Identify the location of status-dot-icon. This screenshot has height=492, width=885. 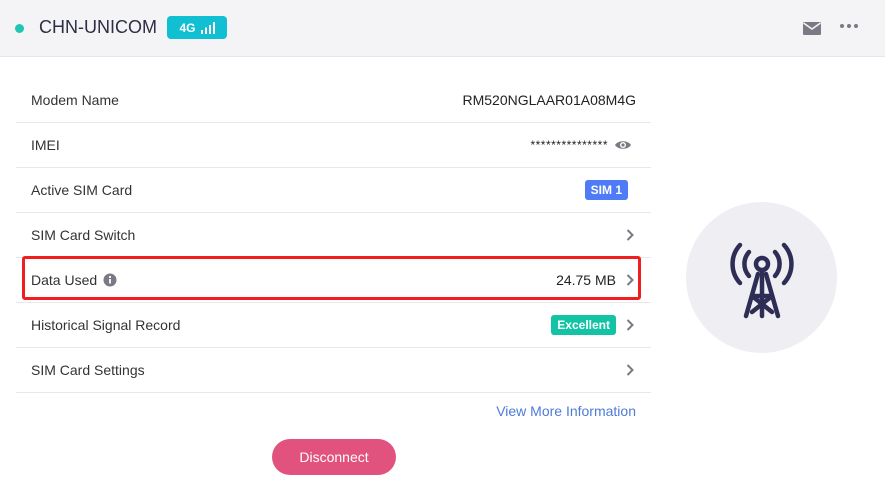
(19, 28).